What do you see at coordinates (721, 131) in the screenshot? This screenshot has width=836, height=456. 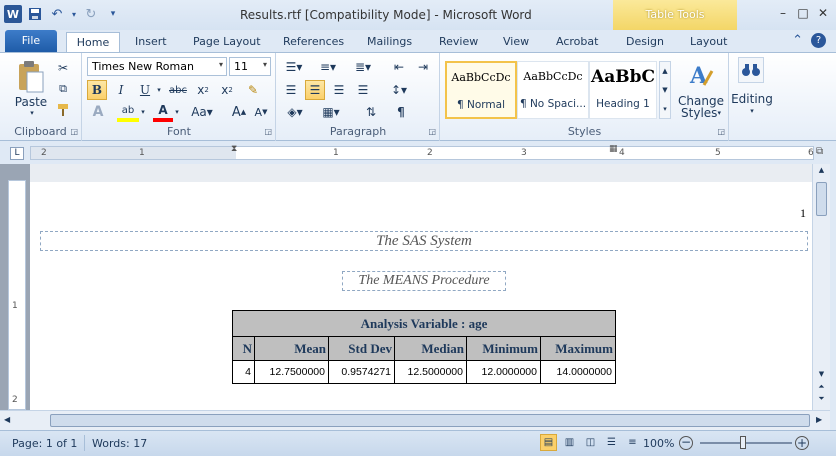 I see `styles-launcher-icon: ◲` at bounding box center [721, 131].